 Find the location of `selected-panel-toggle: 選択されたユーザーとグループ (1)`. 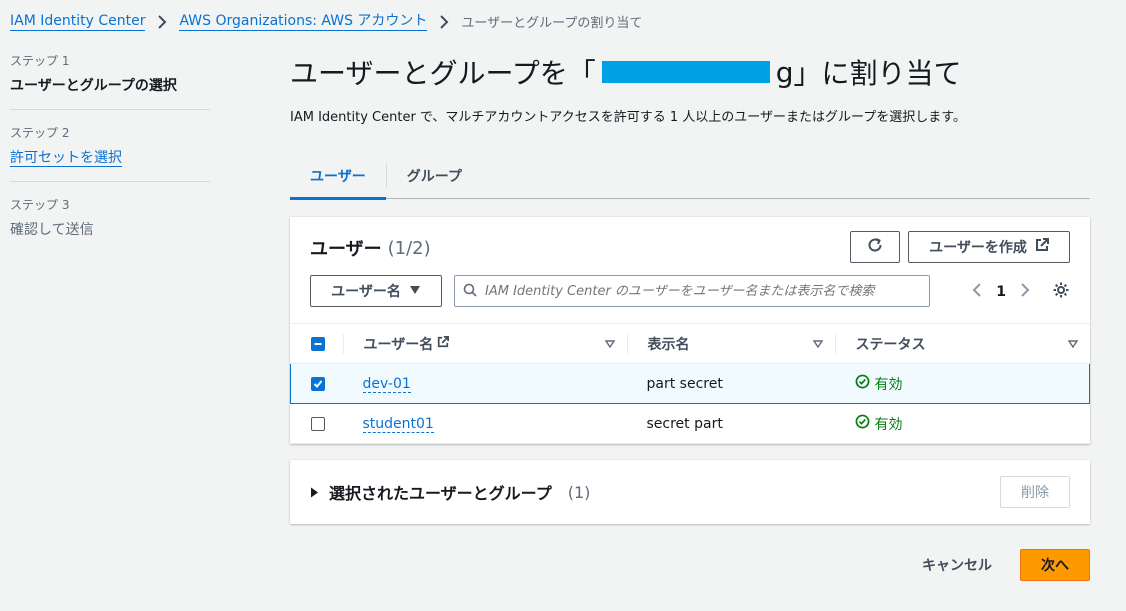

selected-panel-toggle: 選択されたユーザーとグループ (1) is located at coordinates (450, 492).